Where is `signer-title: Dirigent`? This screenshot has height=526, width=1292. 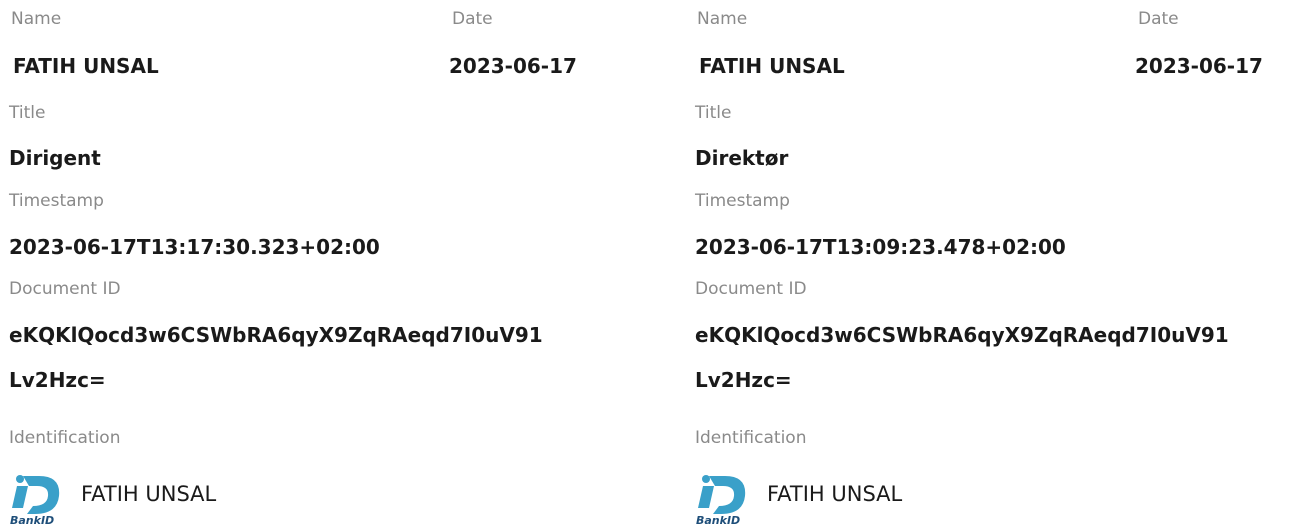
signer-title: Dirigent is located at coordinates (55, 158).